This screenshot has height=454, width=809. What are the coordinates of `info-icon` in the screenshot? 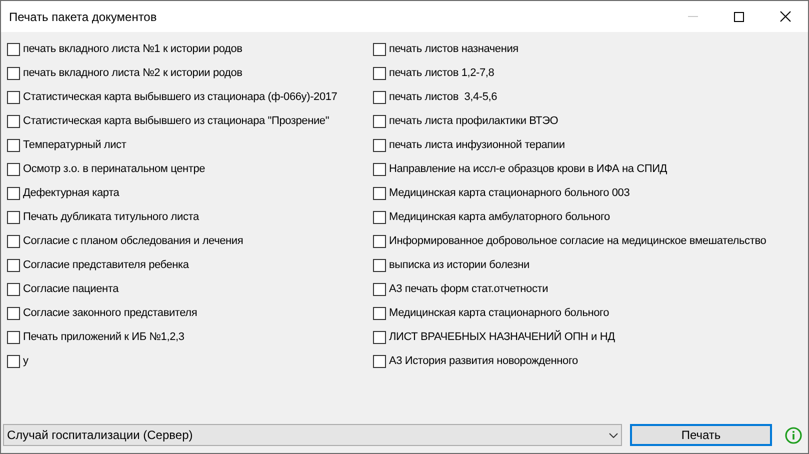 It's located at (793, 435).